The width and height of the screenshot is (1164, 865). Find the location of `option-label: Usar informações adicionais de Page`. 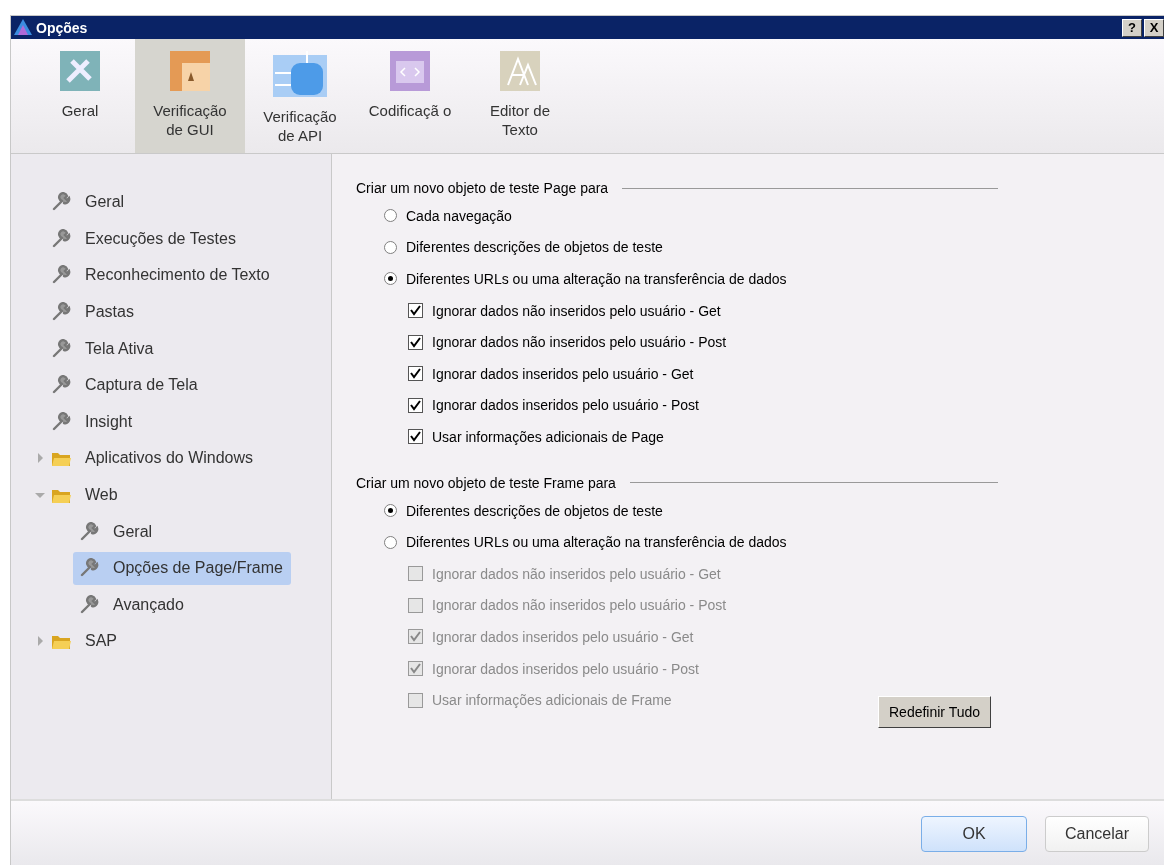

option-label: Usar informações adicionais de Page is located at coordinates (548, 436).